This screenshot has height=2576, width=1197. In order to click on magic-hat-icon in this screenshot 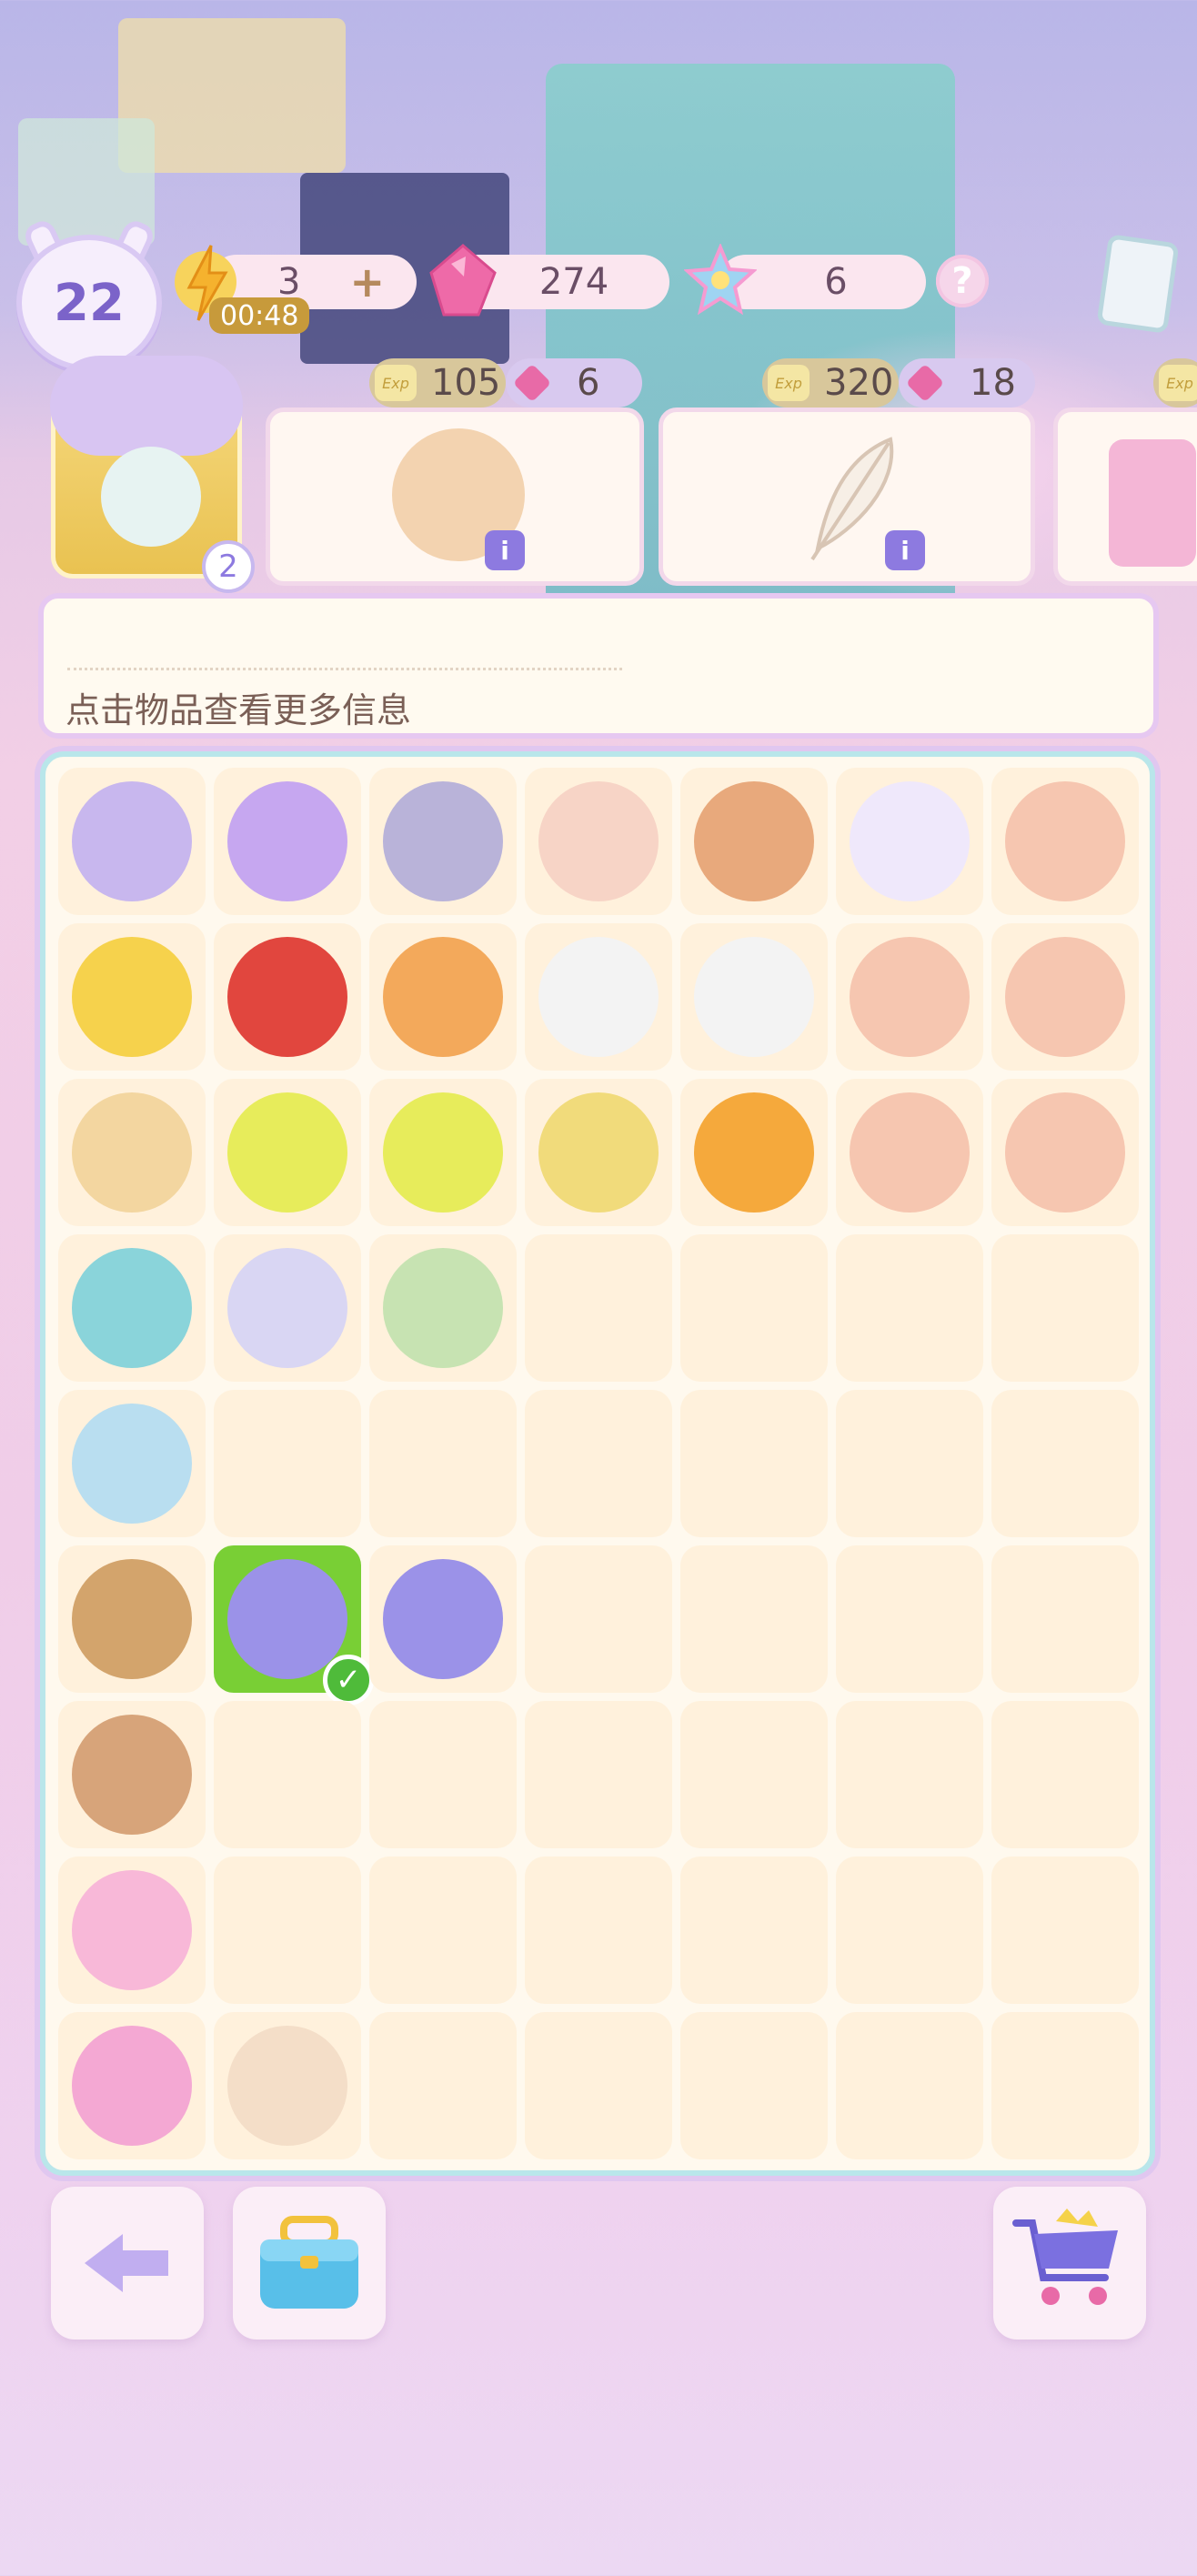, I will do `click(287, 841)`.